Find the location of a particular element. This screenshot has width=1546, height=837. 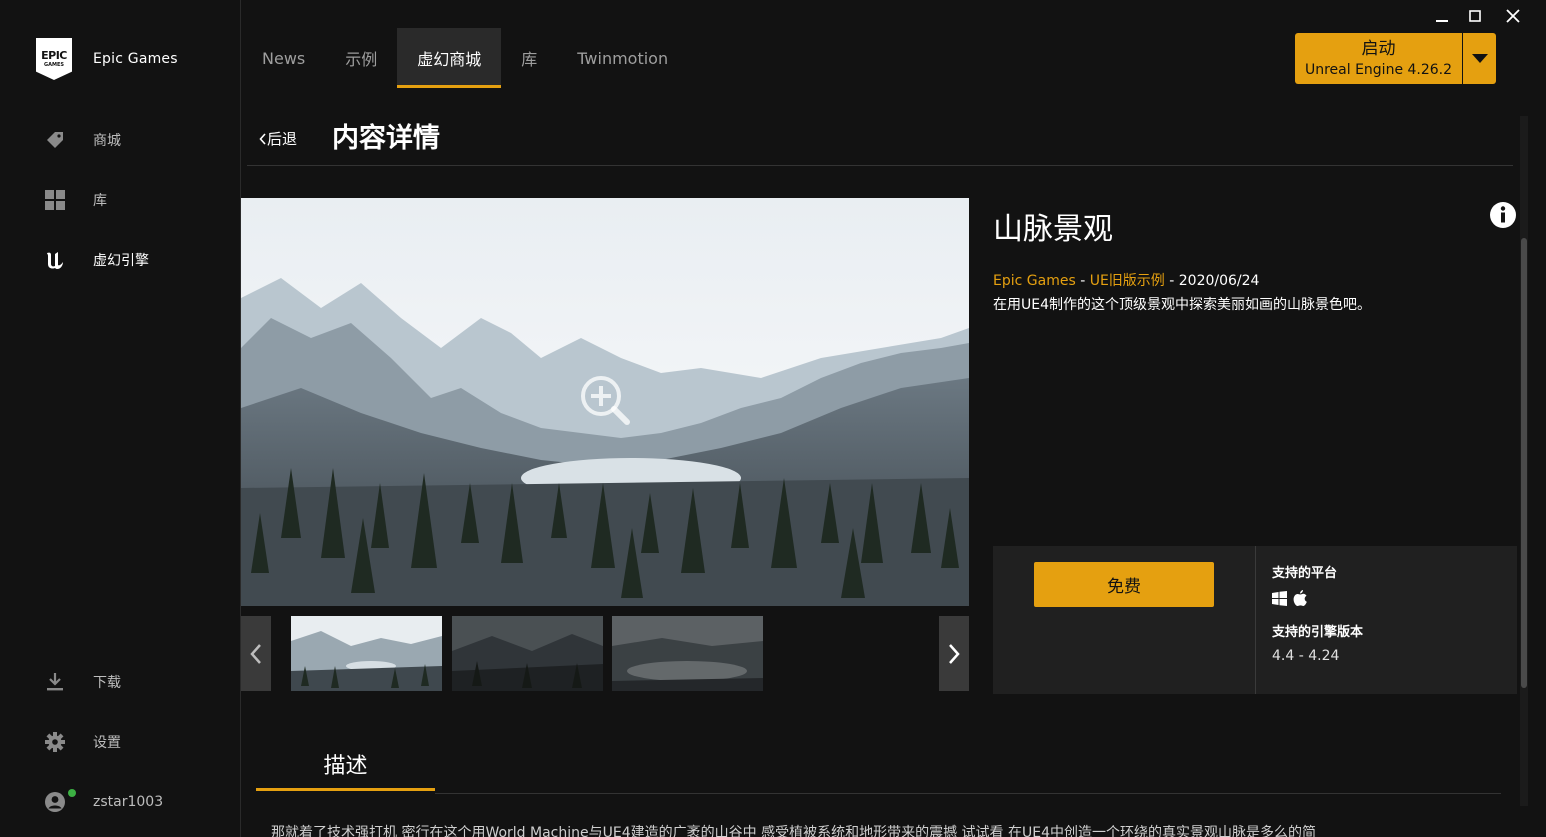

top-tabs: News 示例 虚幻商城 库 Twinmotion is located at coordinates (465, 58).